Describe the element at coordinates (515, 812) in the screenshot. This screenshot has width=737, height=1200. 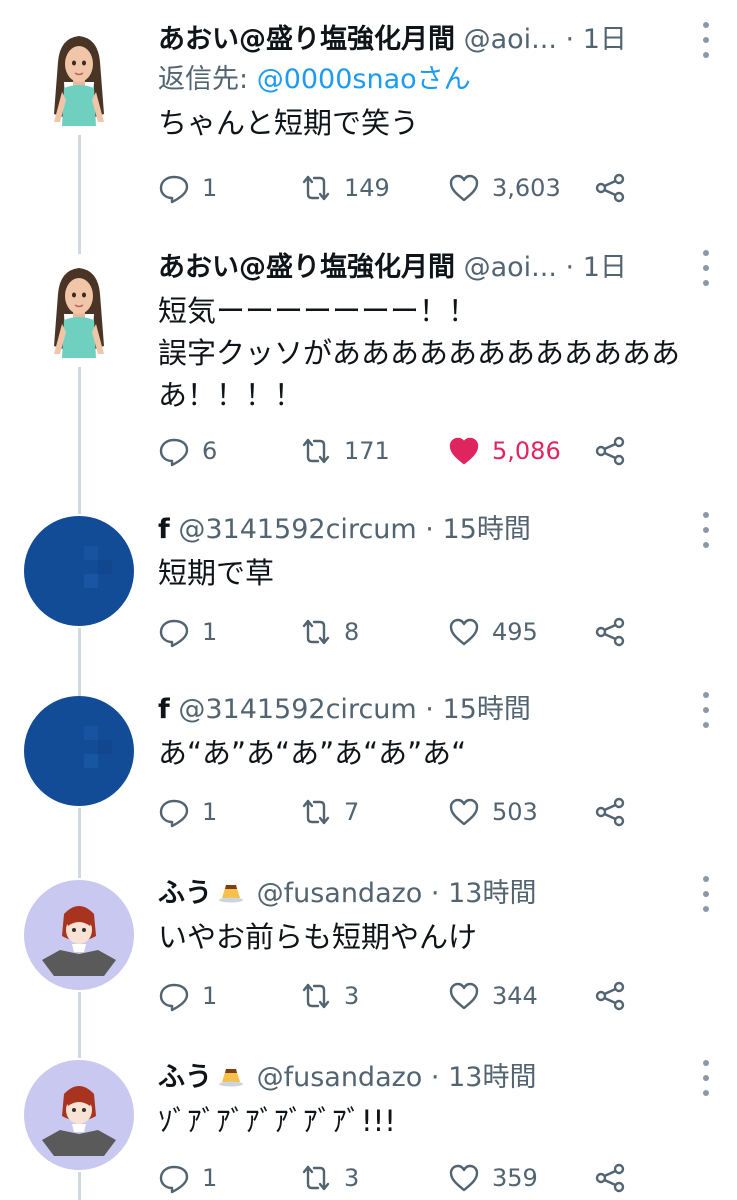
I see `like-count: 503` at that location.